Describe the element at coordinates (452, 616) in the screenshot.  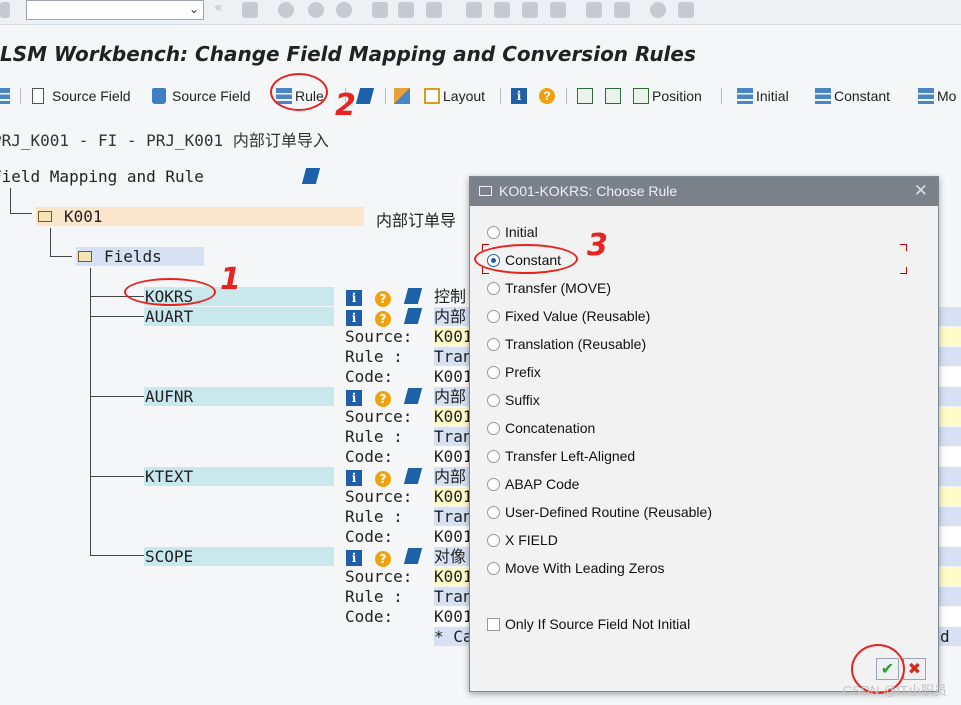
I see `code-value: K001` at that location.